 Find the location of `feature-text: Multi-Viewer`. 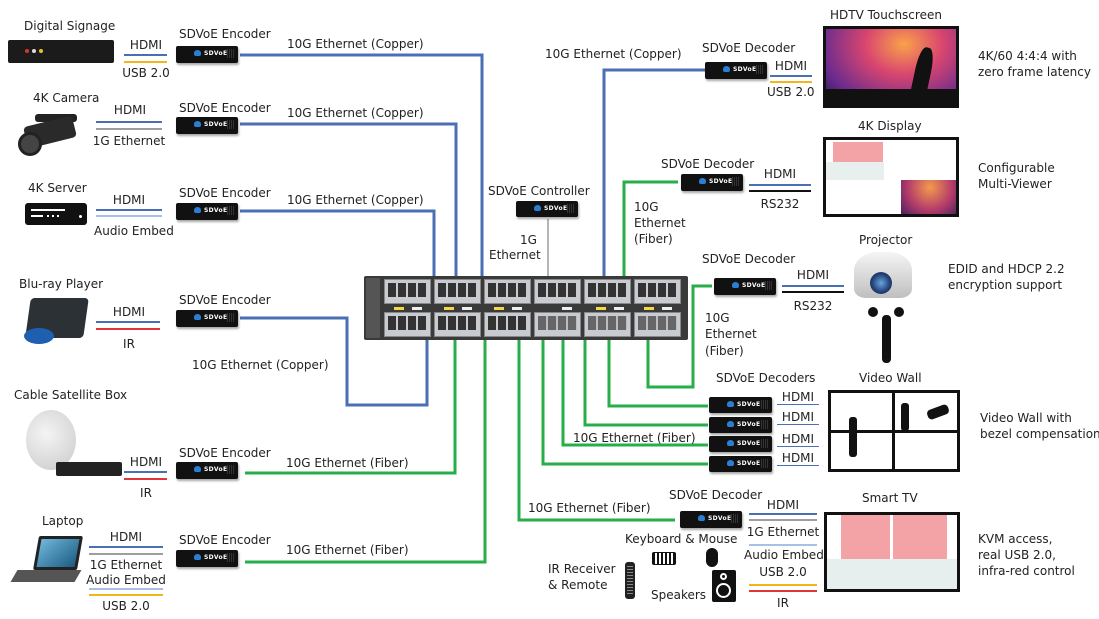

feature-text: Multi-Viewer is located at coordinates (1015, 184).